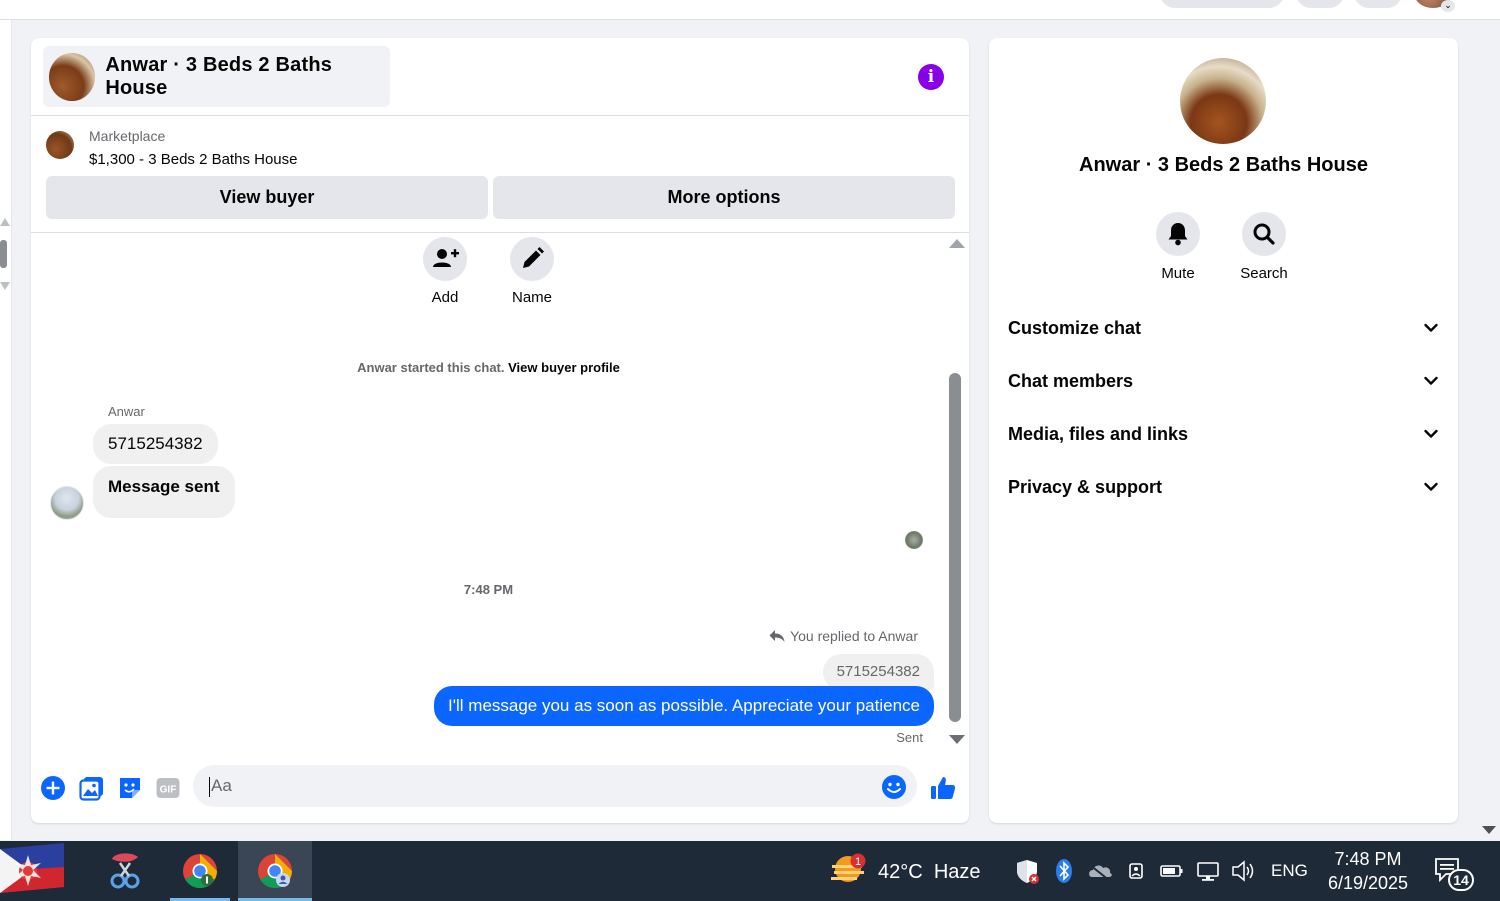 The image size is (1500, 901). Describe the element at coordinates (445, 297) in the screenshot. I see `add-label: Add` at that location.